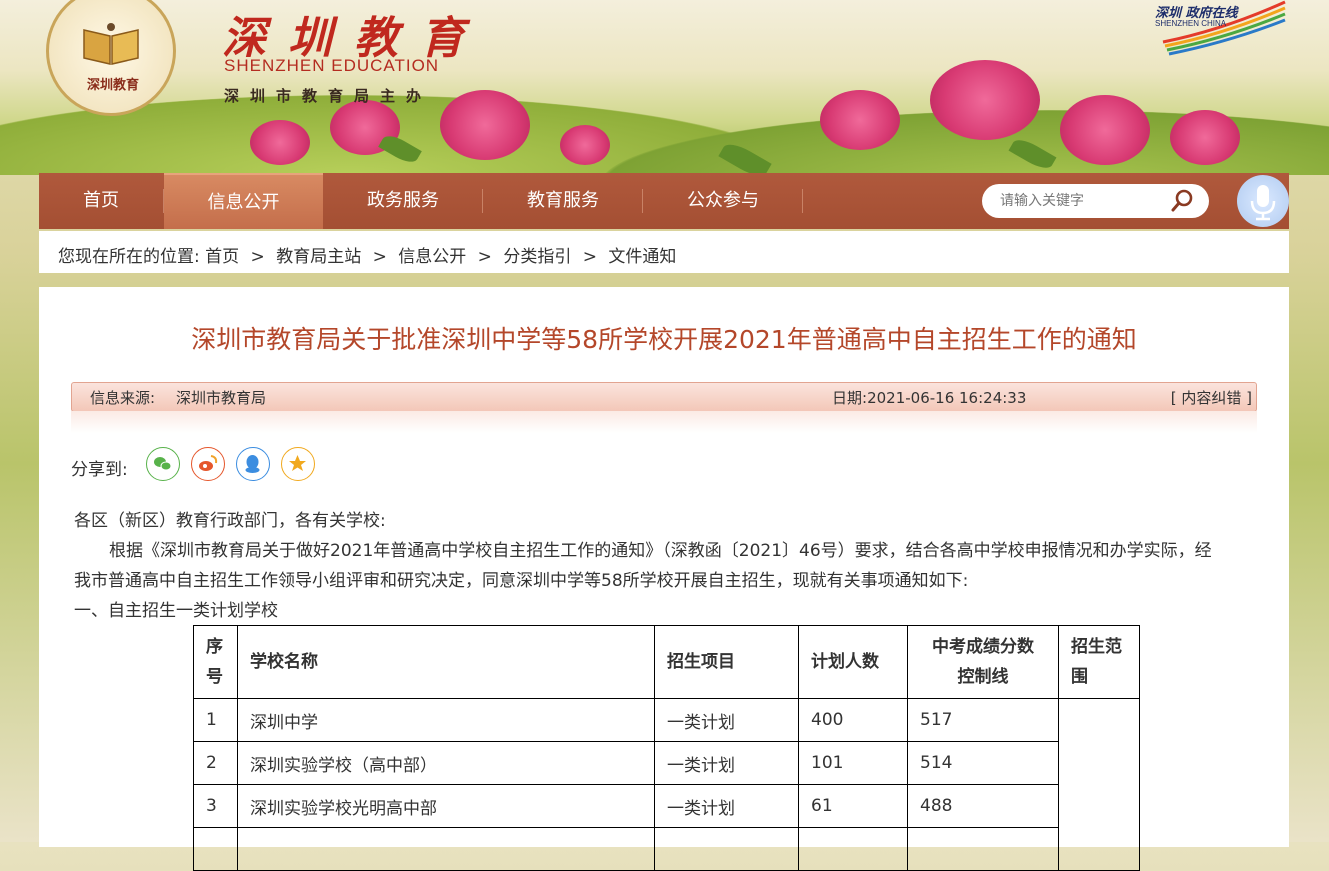  What do you see at coordinates (983, 677) in the screenshot?
I see `header-text: 控制线` at bounding box center [983, 677].